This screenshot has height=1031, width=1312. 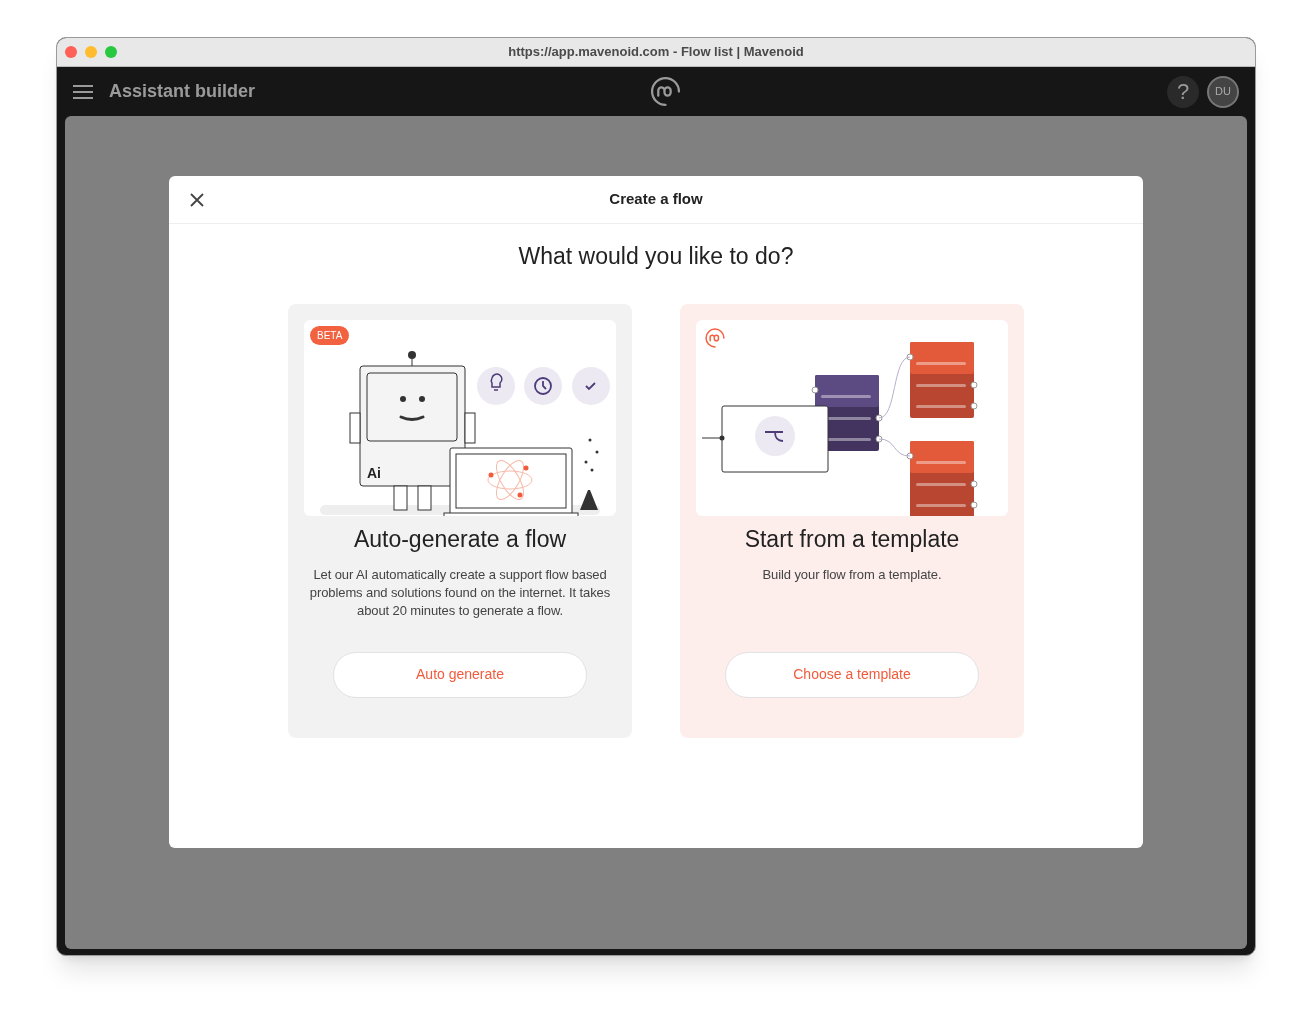 I want to click on logo-icon, so click(x=715, y=337).